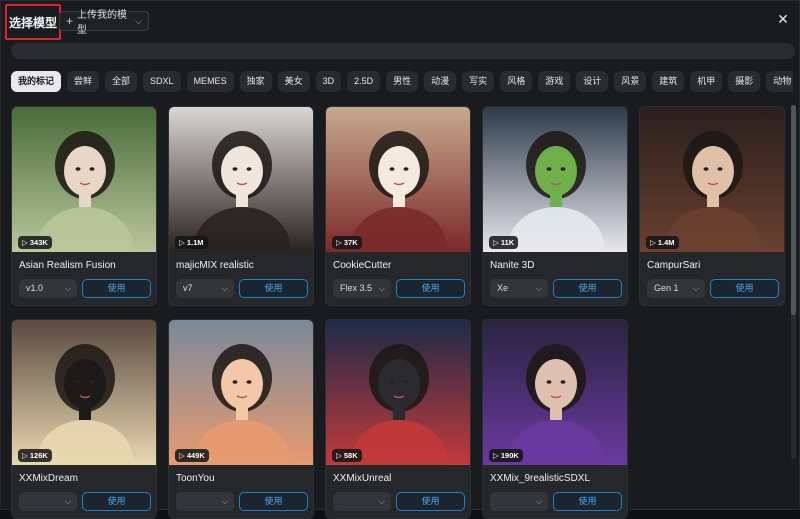  Describe the element at coordinates (540, 478) in the screenshot. I see `model-name: XXMix_9realisticSDXL` at that location.